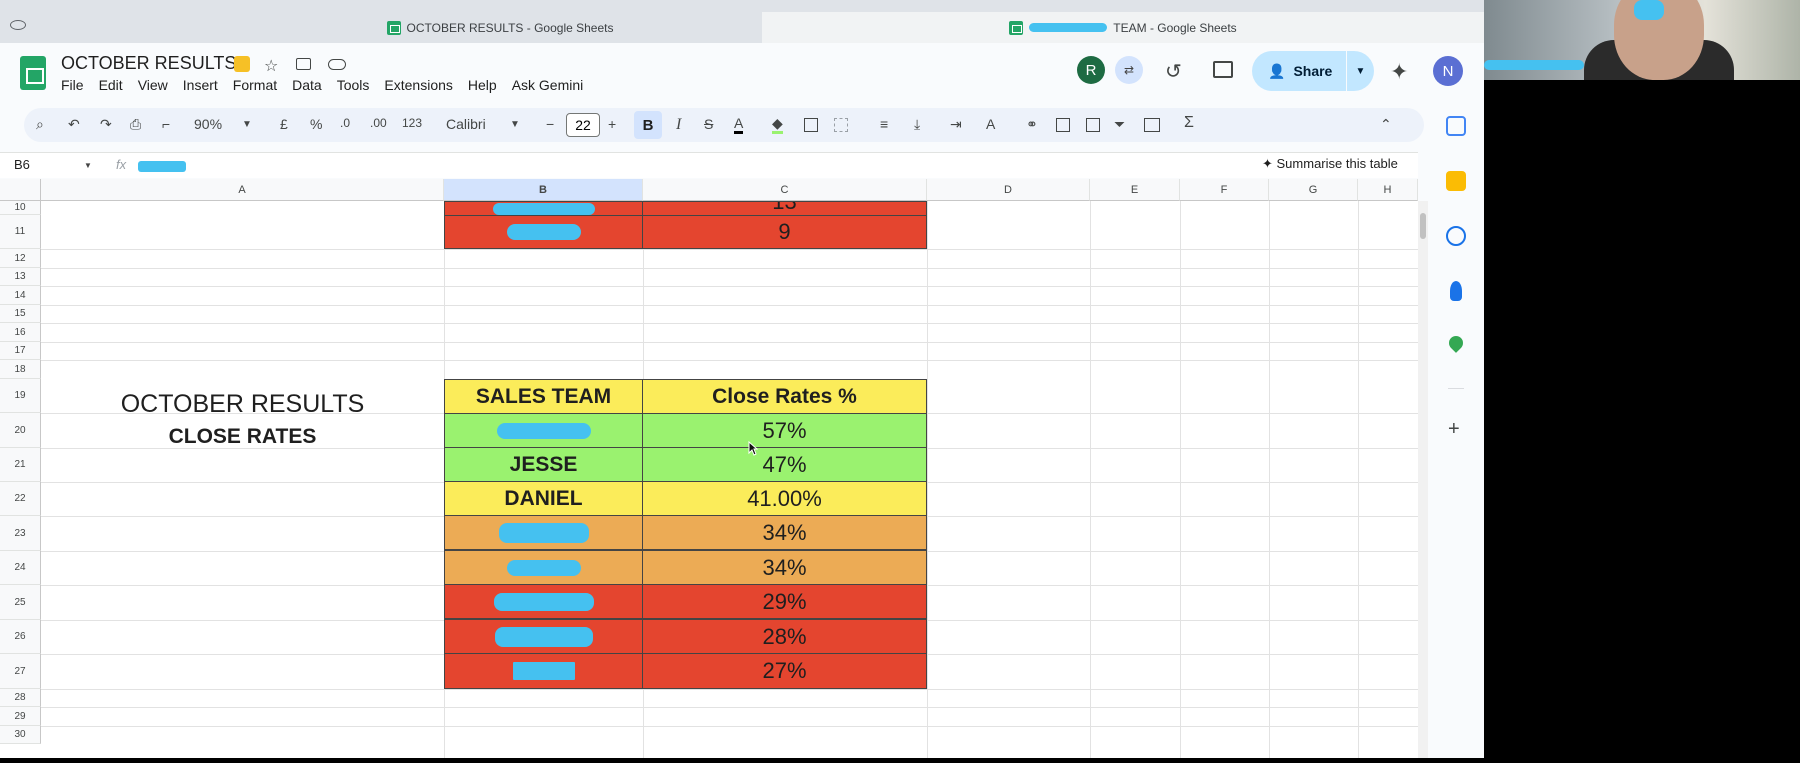 This screenshot has height=763, width=1800. What do you see at coordinates (1423, 226) in the screenshot?
I see `scrollbar-thumb` at bounding box center [1423, 226].